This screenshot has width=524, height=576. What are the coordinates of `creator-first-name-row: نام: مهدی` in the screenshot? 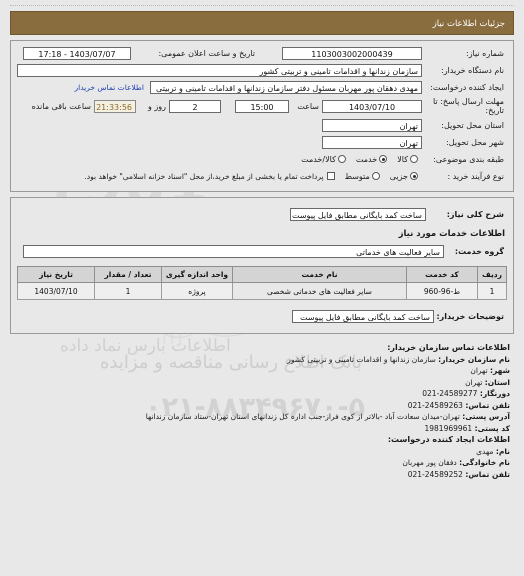 It's located at (260, 452).